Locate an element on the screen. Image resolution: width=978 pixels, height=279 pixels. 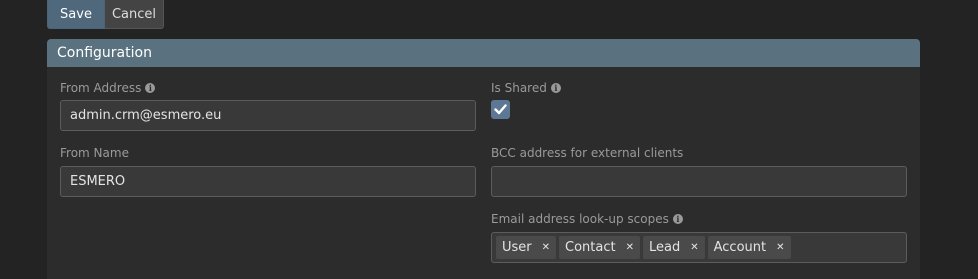
tag-item: Account ✕ is located at coordinates (749, 247).